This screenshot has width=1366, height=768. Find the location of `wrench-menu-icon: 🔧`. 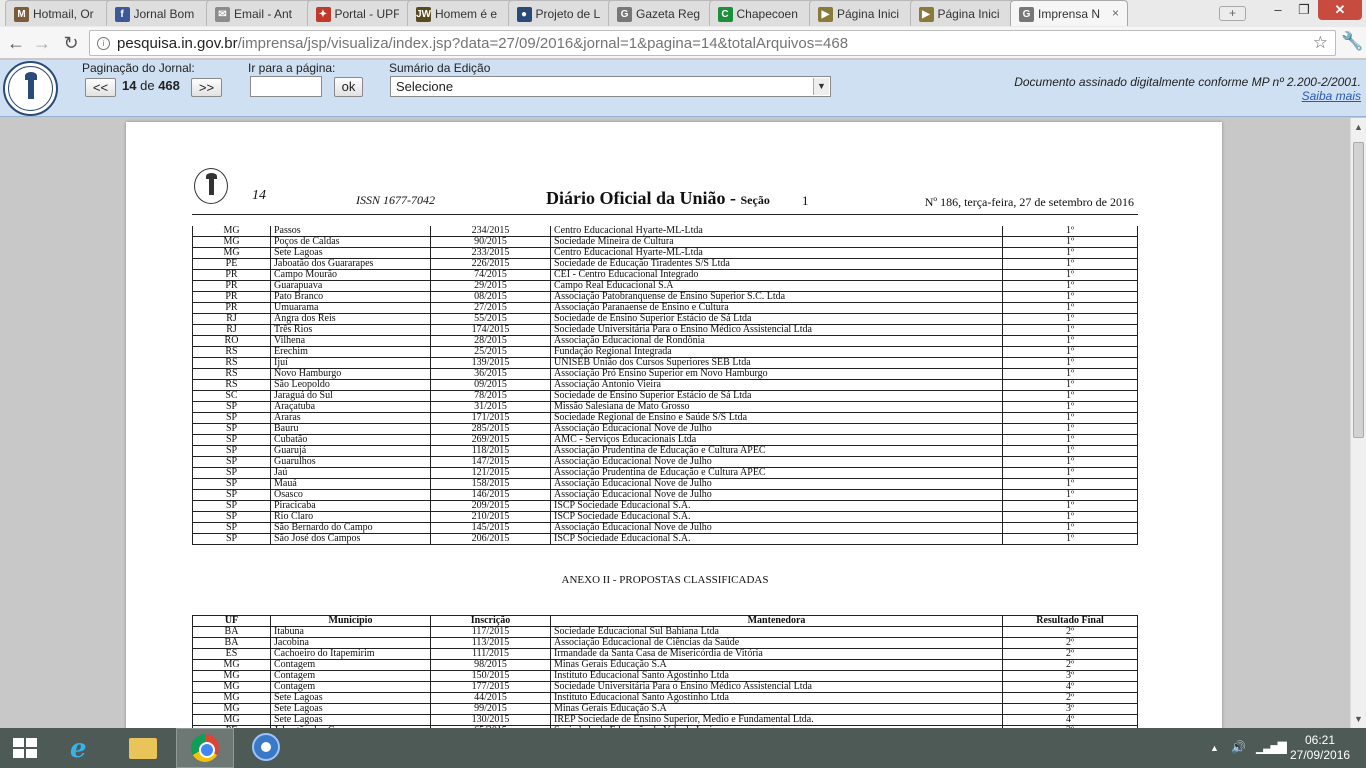

wrench-menu-icon: 🔧 is located at coordinates (1352, 41).